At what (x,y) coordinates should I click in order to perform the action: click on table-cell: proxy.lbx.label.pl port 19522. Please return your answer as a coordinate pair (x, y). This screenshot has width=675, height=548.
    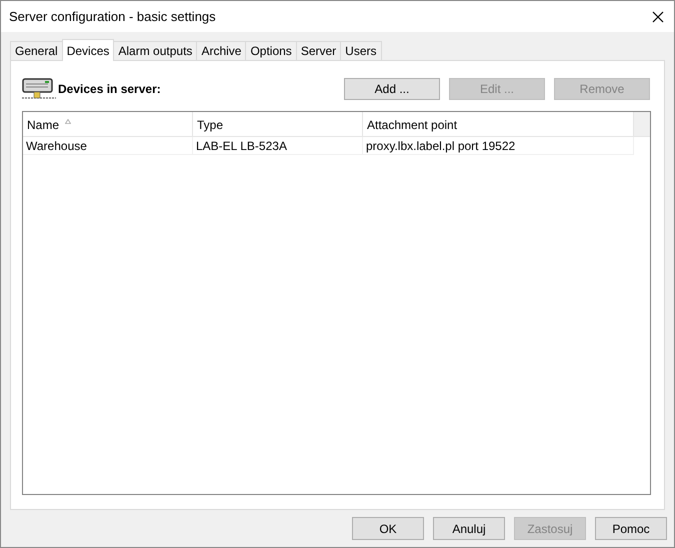
    Looking at the image, I should click on (498, 145).